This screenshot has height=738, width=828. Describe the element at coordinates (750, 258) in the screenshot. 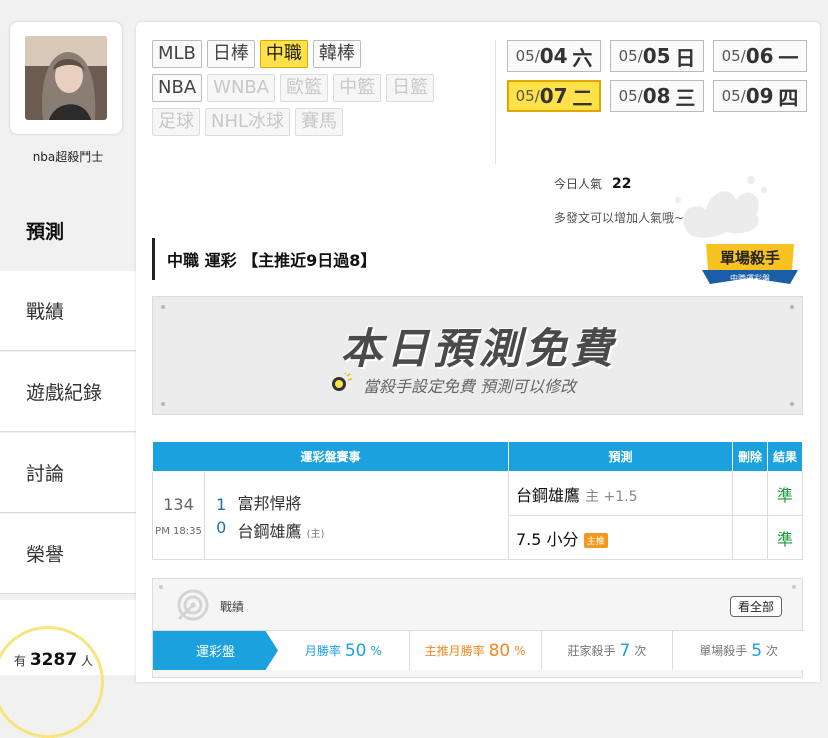

I see `badge-main-text: 單場殺手` at that location.